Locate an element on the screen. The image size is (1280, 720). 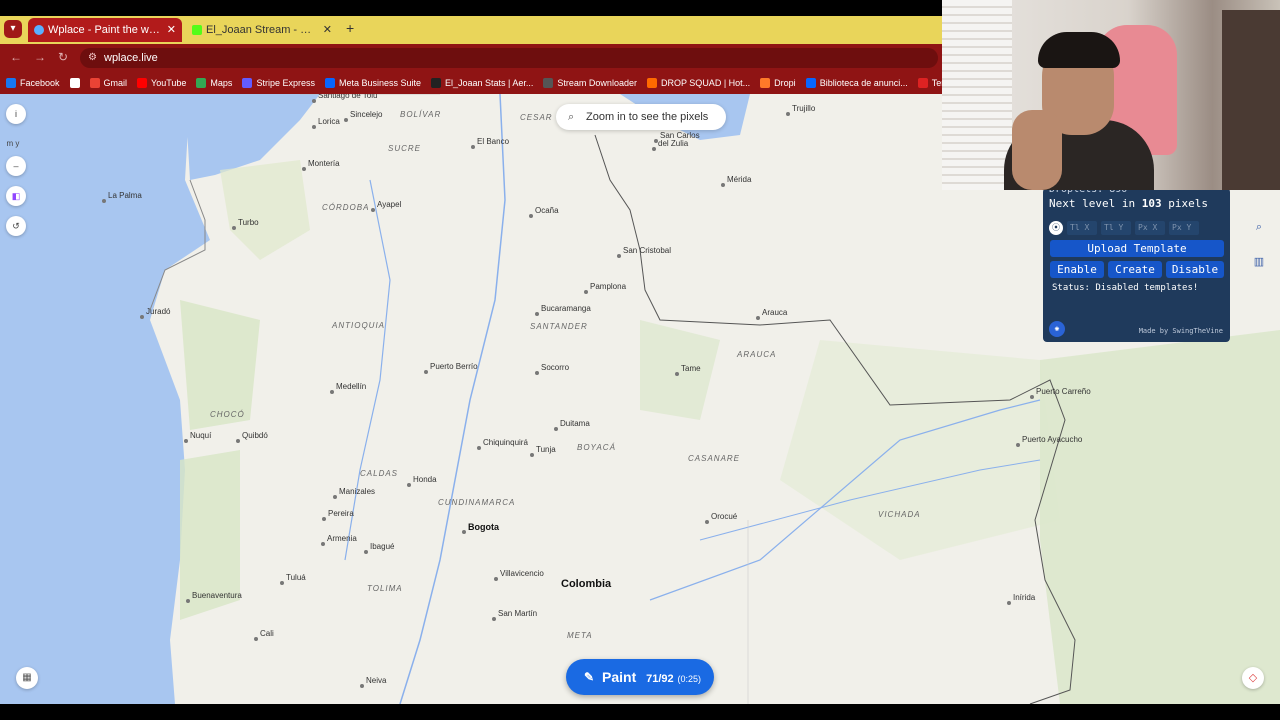
region-label: SUCRE is located at coordinates (405, 148).